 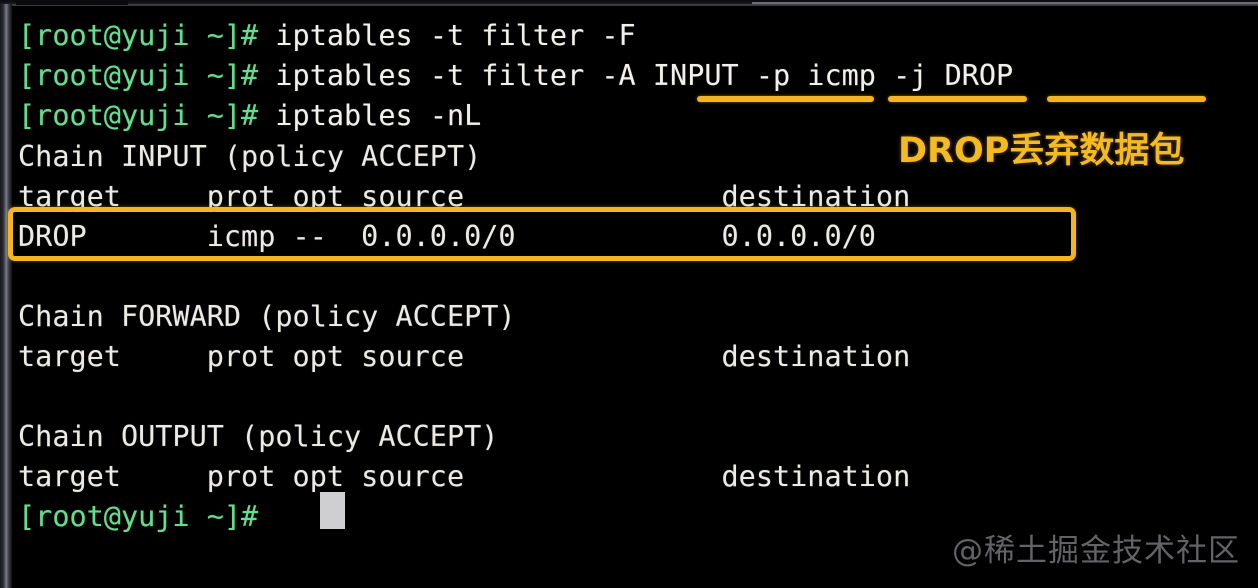 I want to click on command-text: iptables -t filter -F, so click(x=455, y=35).